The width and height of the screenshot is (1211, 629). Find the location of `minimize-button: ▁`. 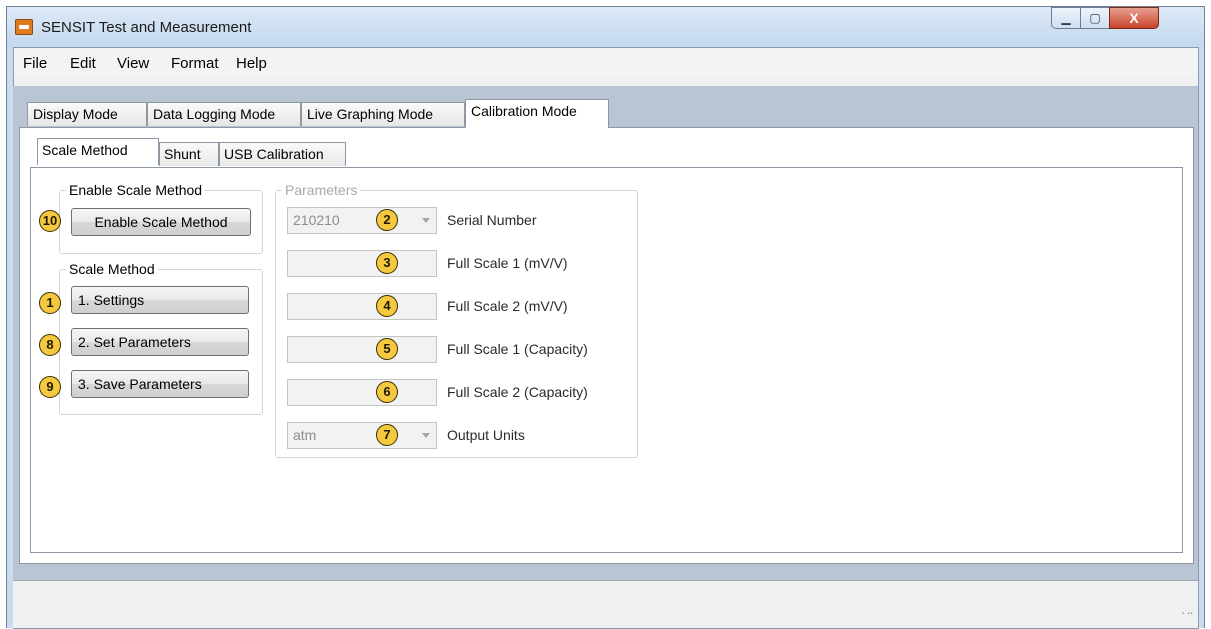

minimize-button: ▁ is located at coordinates (1066, 18).